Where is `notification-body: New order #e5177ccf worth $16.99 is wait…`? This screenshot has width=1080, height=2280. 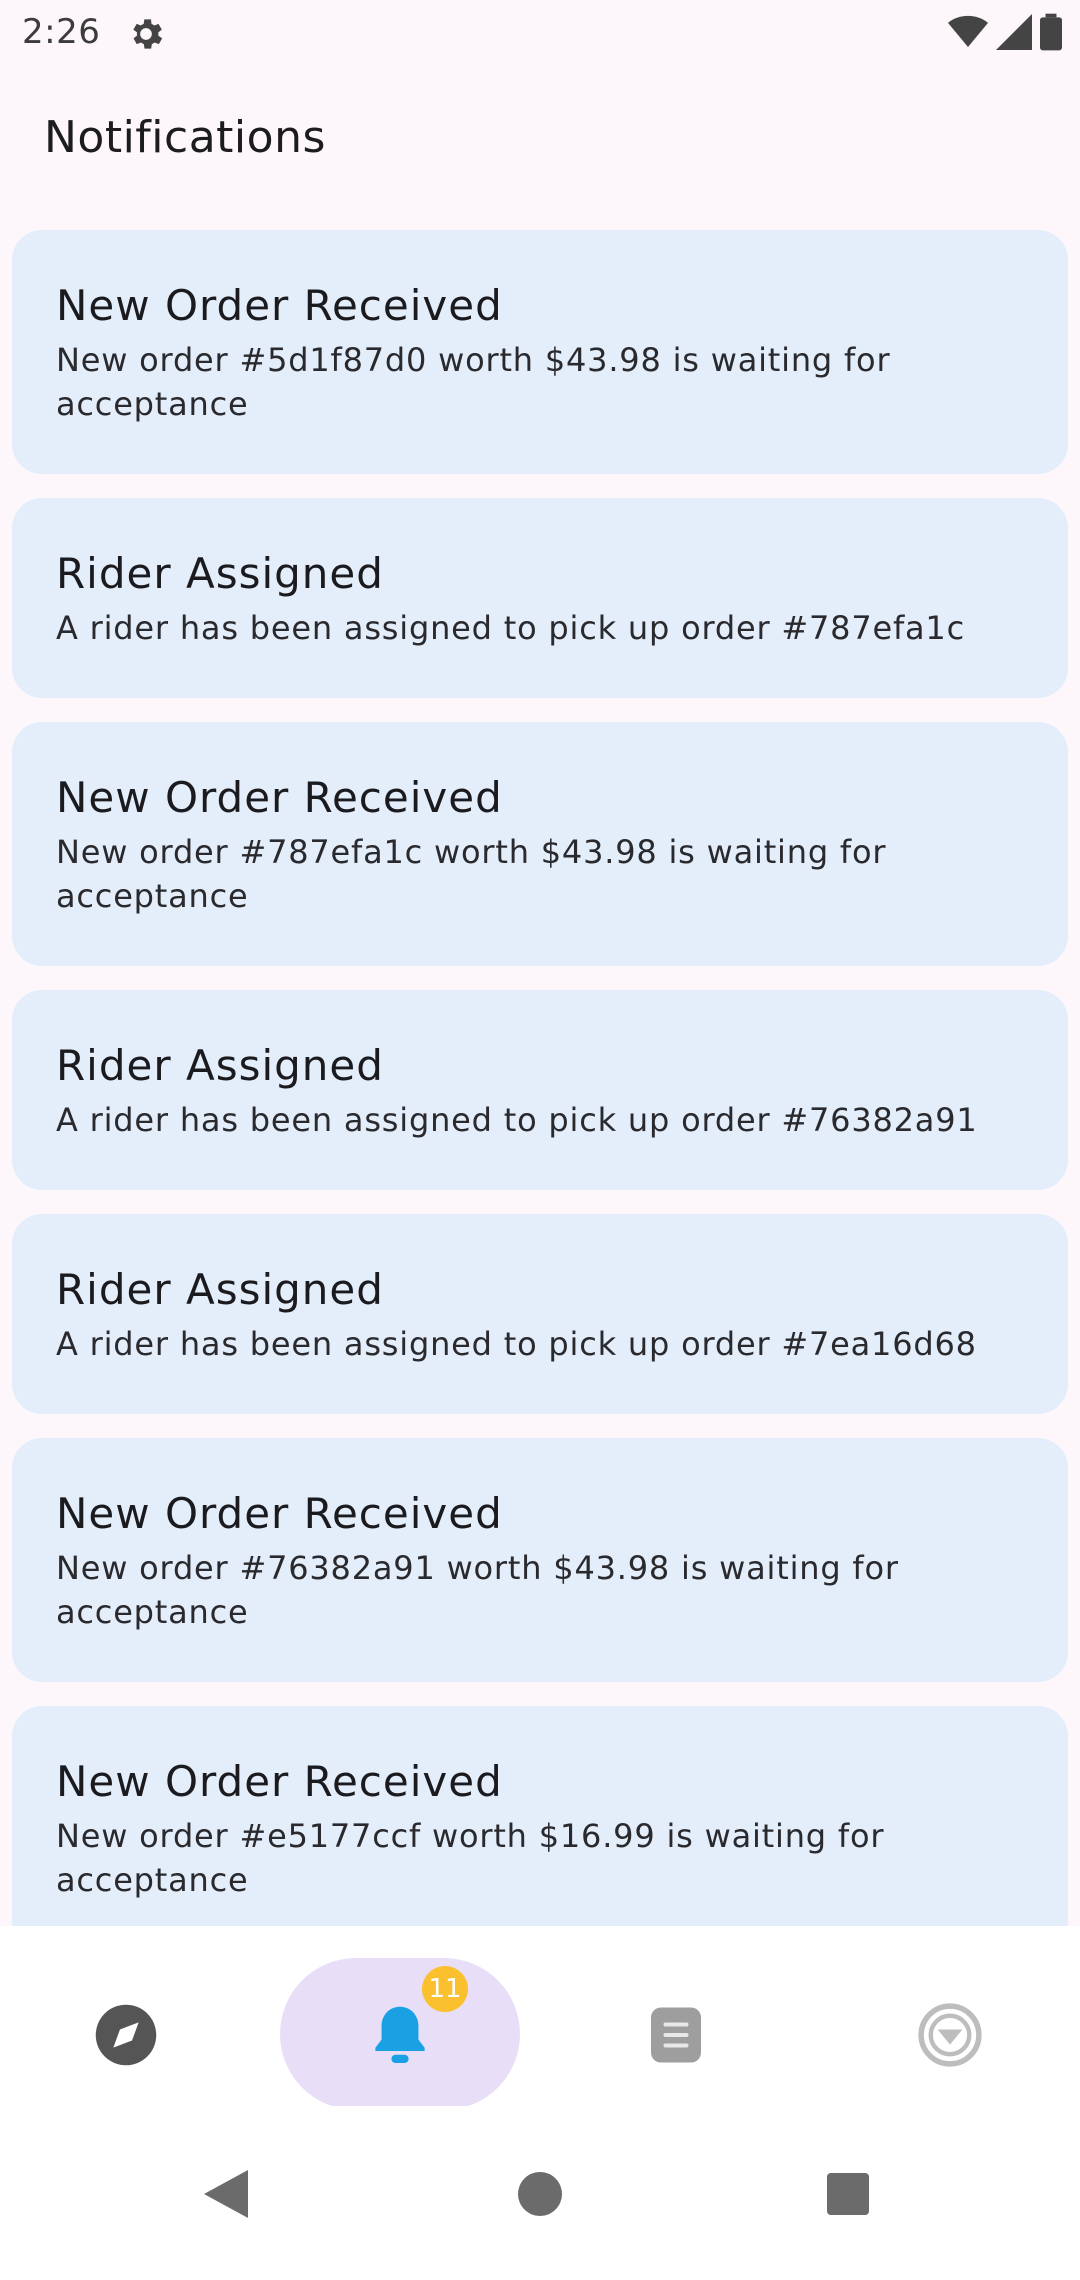
notification-body: New order #e5177ccf worth $16.99 is wait… is located at coordinates (470, 1858).